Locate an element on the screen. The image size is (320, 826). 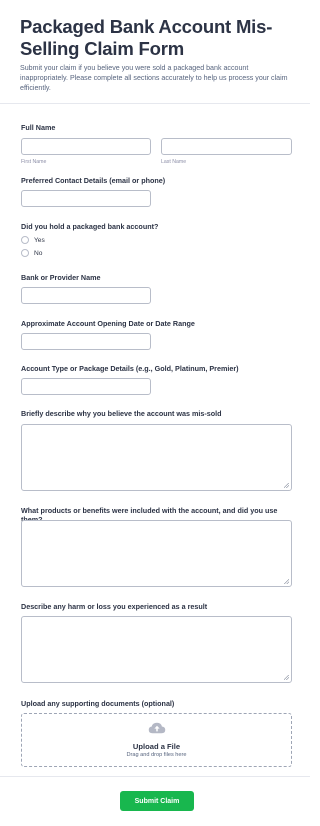
contact-input is located at coordinates (86, 198).